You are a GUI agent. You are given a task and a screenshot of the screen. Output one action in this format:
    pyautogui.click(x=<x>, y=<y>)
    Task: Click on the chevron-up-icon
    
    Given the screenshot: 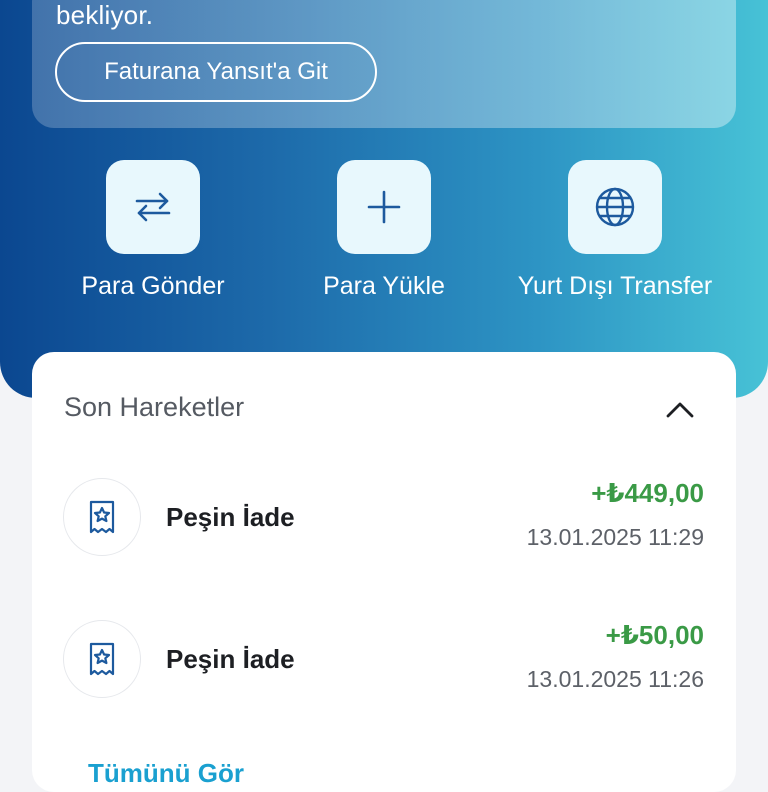 What is the action you would take?
    pyautogui.click(x=680, y=410)
    